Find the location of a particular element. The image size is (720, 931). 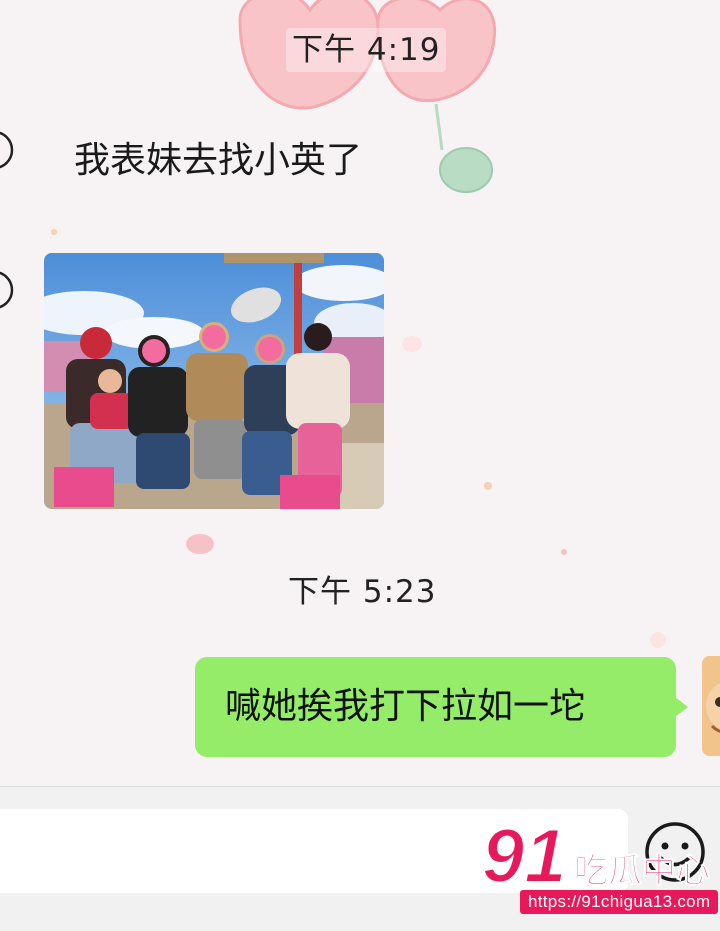

site-watermark: 91 吃瓜中心 https://91chigua13.com is located at coordinates (600, 867).